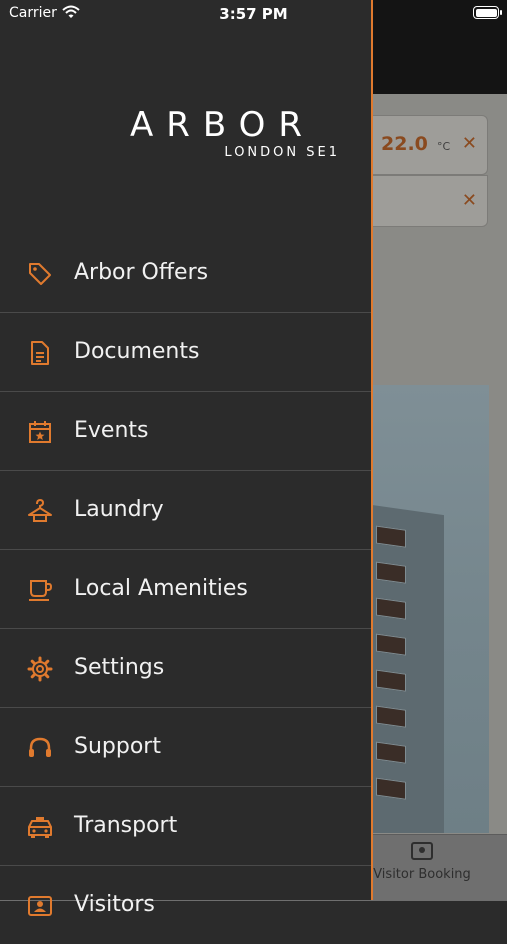 Image resolution: width=507 pixels, height=944 pixels. What do you see at coordinates (119, 509) in the screenshot?
I see `menu-item-label: Laundry` at bounding box center [119, 509].